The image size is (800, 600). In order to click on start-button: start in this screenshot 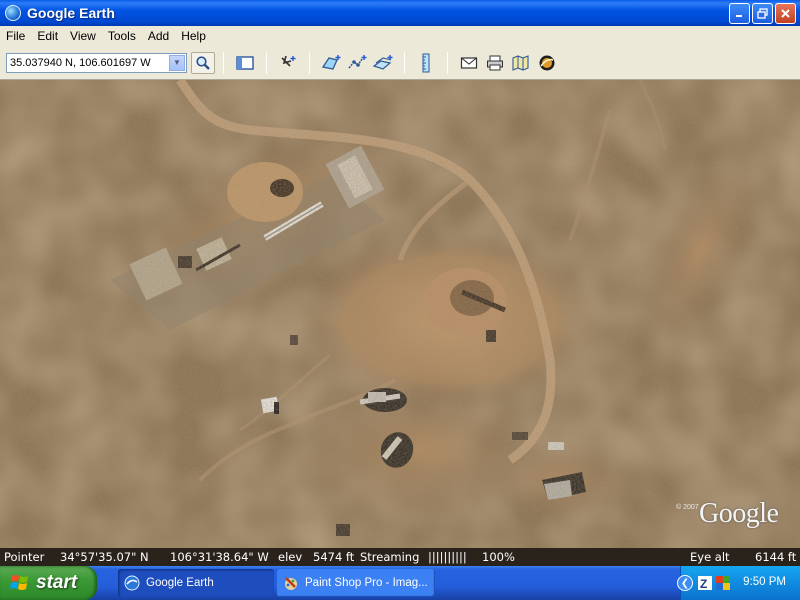, I will do `click(48, 583)`.